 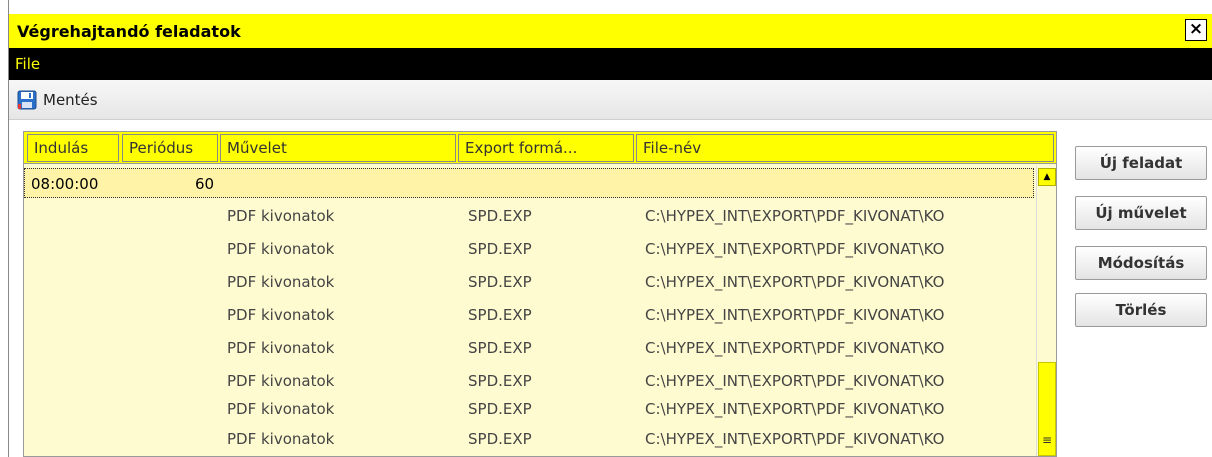 What do you see at coordinates (65, 184) in the screenshot?
I see `group-start-time: 08:00:00` at bounding box center [65, 184].